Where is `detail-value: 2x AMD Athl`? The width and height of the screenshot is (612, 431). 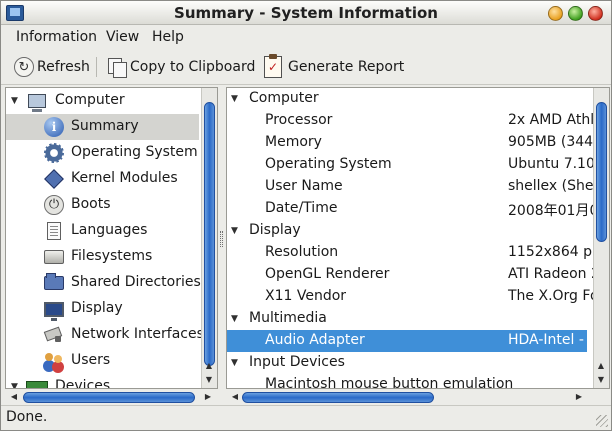
detail-value: 2x AMD Athl is located at coordinates (551, 120).